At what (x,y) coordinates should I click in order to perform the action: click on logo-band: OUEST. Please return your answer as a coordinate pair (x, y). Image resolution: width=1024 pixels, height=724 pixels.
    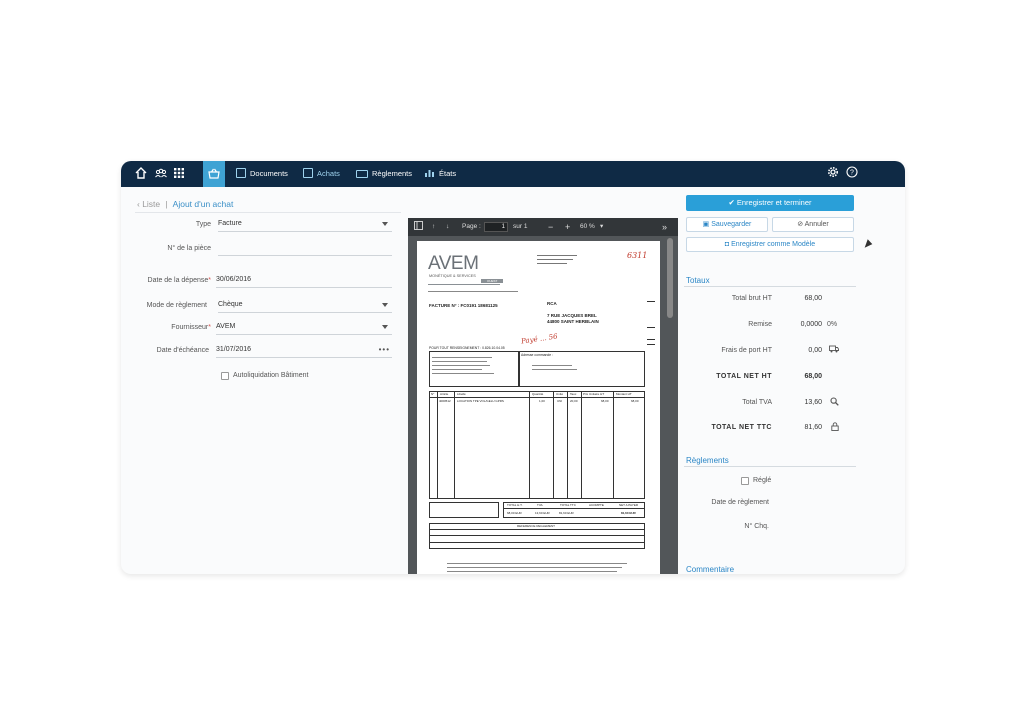
    Looking at the image, I should click on (492, 281).